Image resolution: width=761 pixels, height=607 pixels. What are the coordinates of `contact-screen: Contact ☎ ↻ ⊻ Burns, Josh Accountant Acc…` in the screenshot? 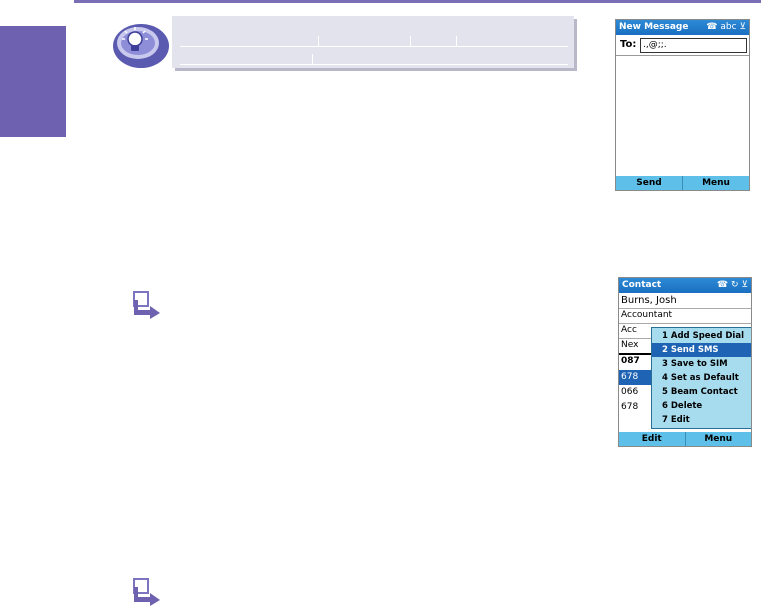 It's located at (685, 362).